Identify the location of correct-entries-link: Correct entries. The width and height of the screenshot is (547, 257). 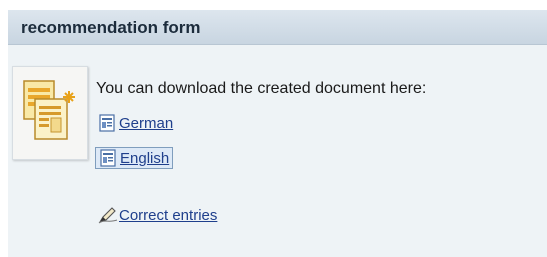
(157, 215).